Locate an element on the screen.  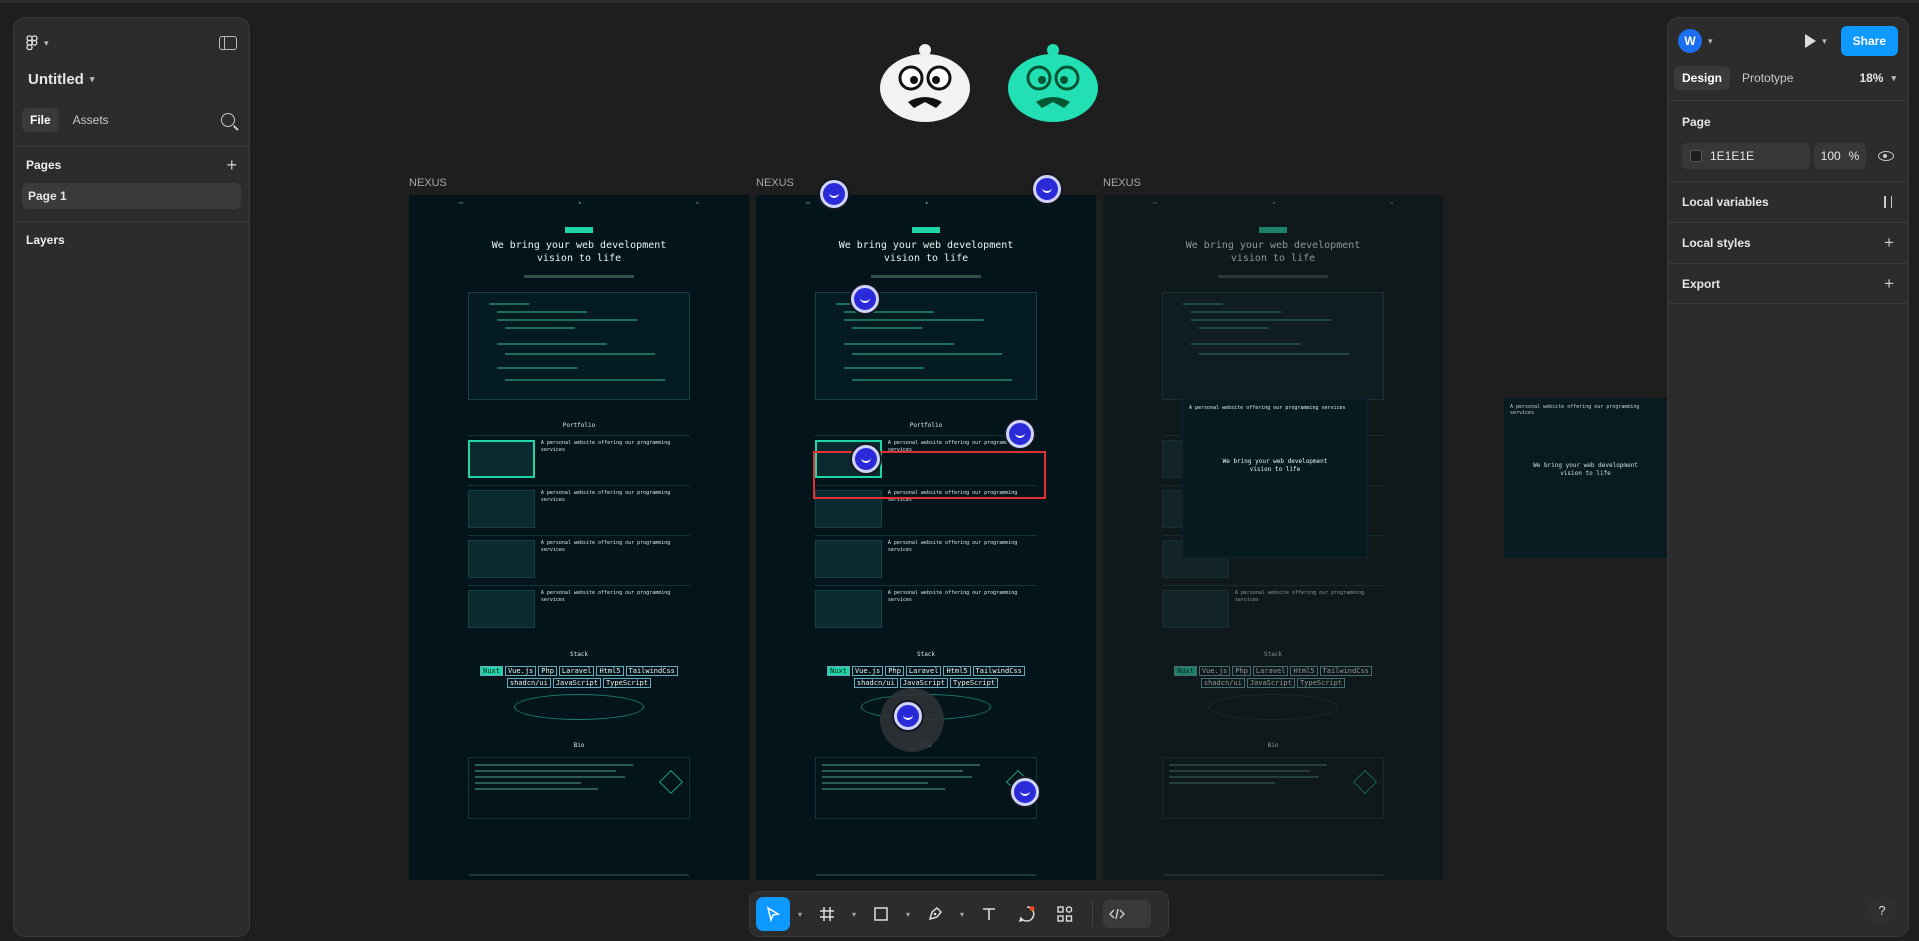
local-styles-label: Local styles is located at coordinates (1716, 243).